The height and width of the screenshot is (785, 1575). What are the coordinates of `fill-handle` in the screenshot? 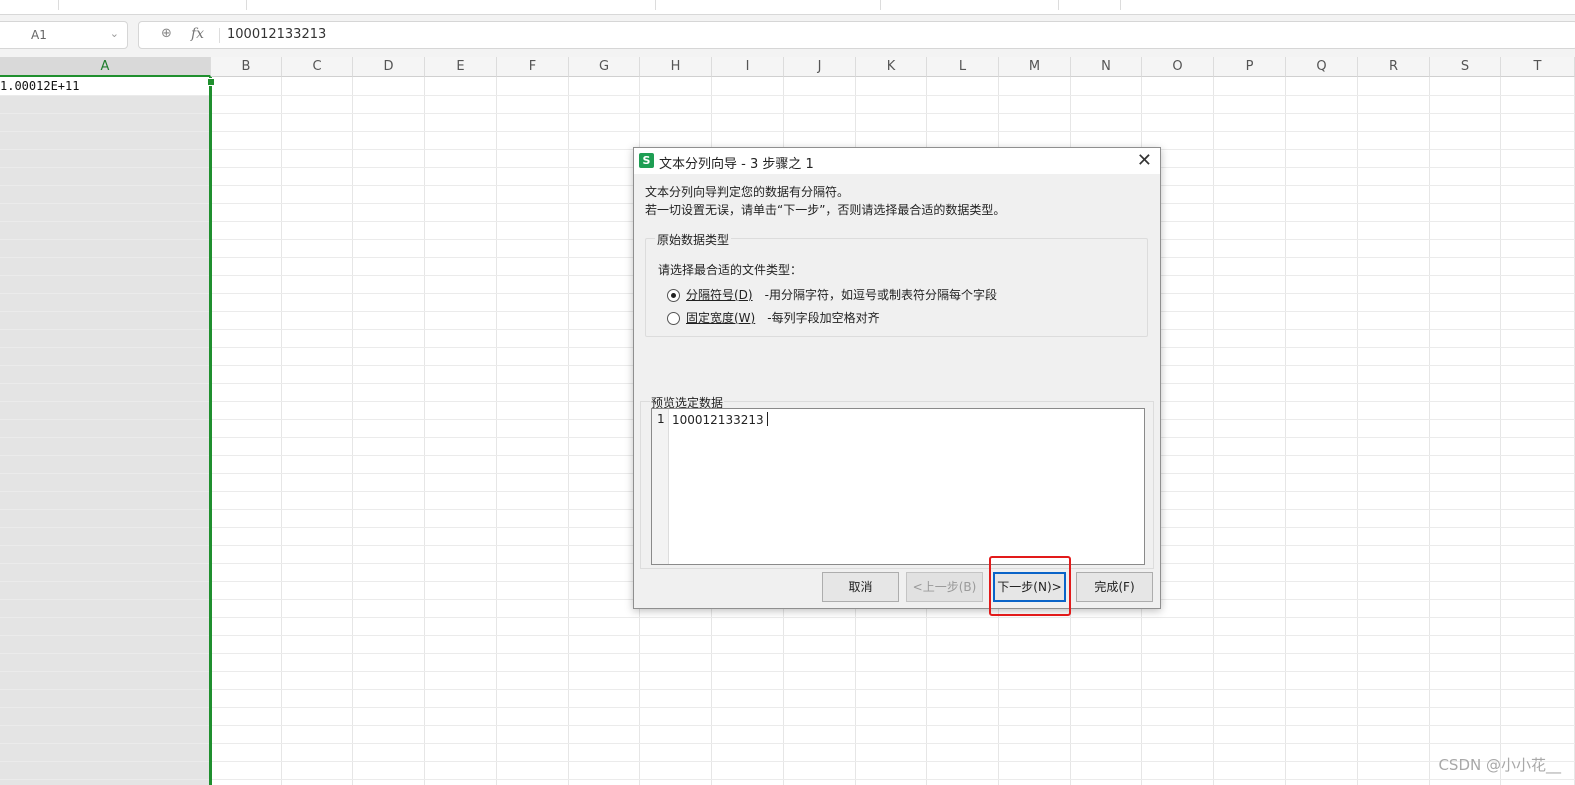 It's located at (211, 82).